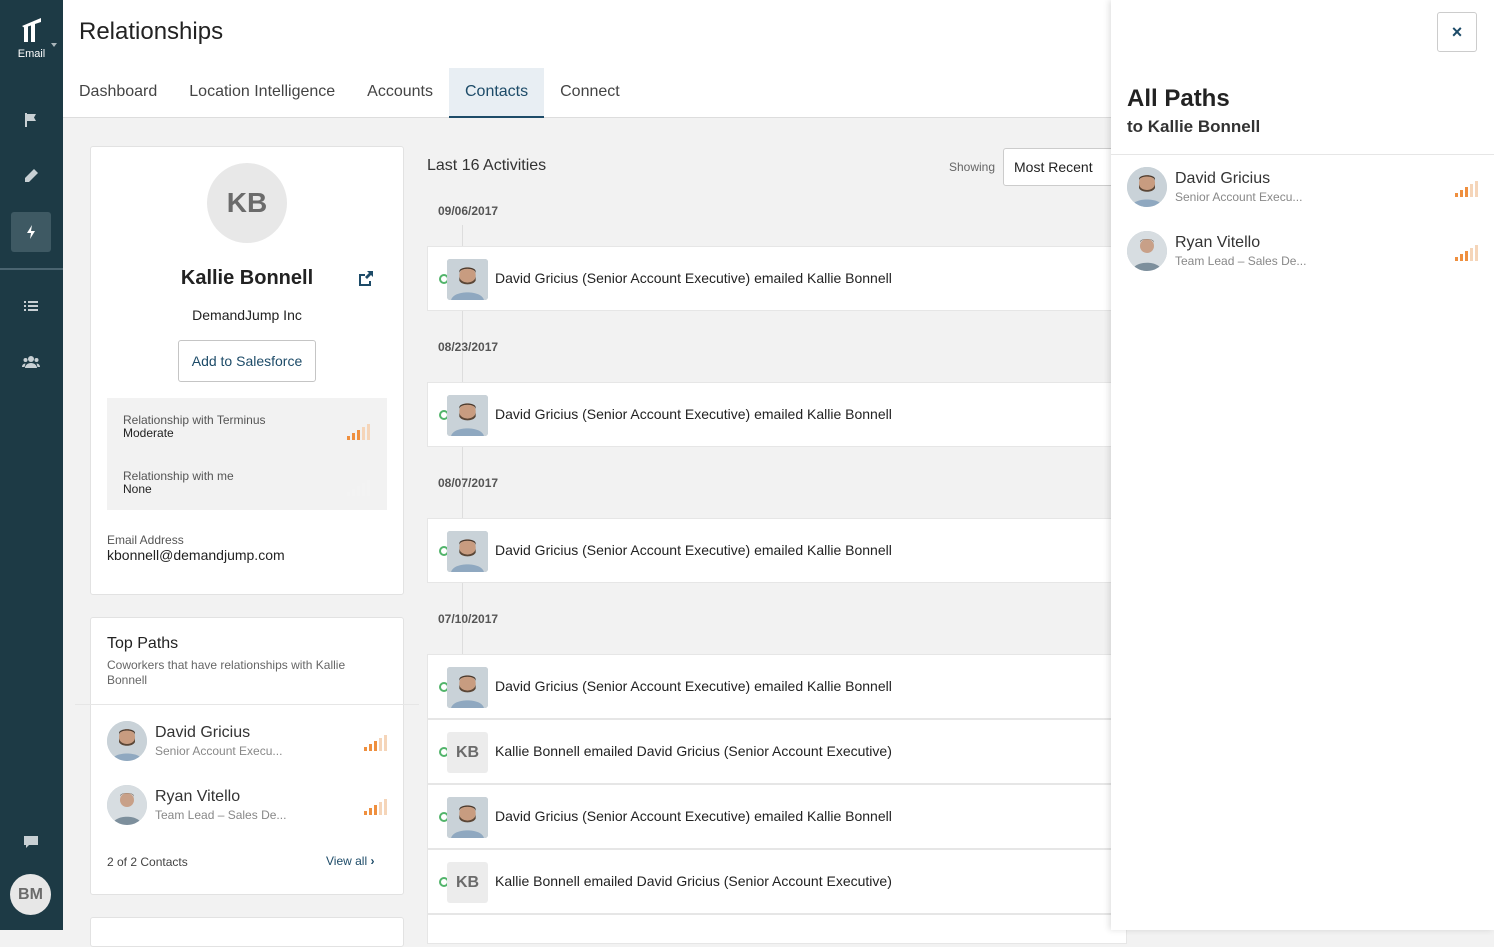  I want to click on app-logo: Email, so click(31, 37).